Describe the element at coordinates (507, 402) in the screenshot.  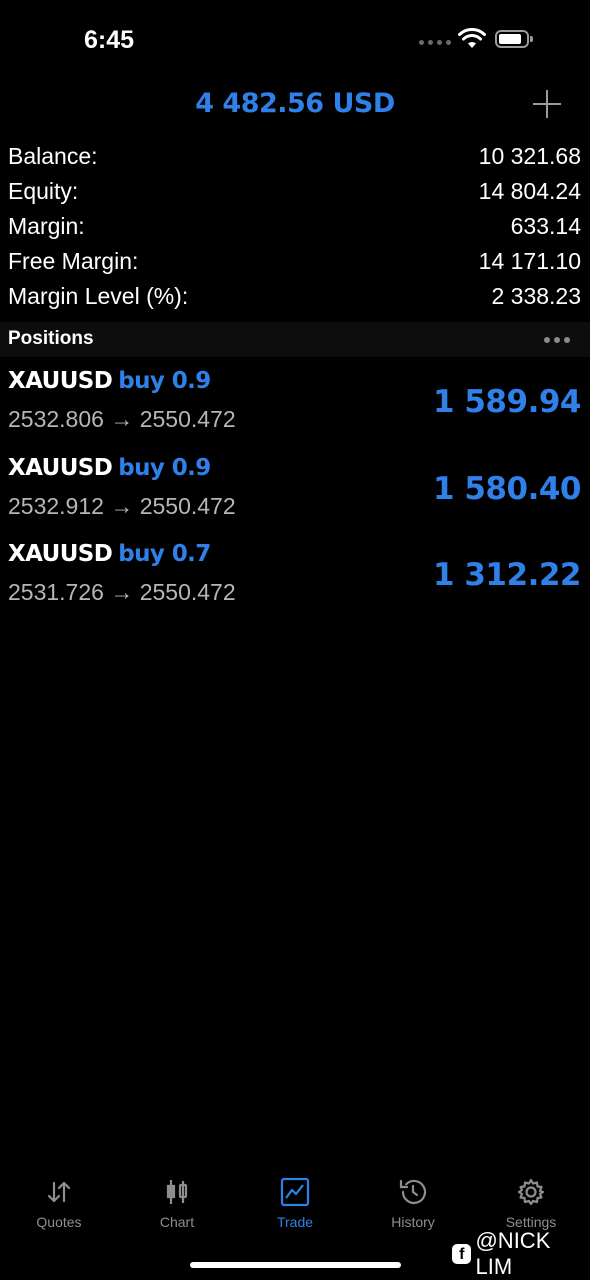
I see `position-profit: 1 589.94` at that location.